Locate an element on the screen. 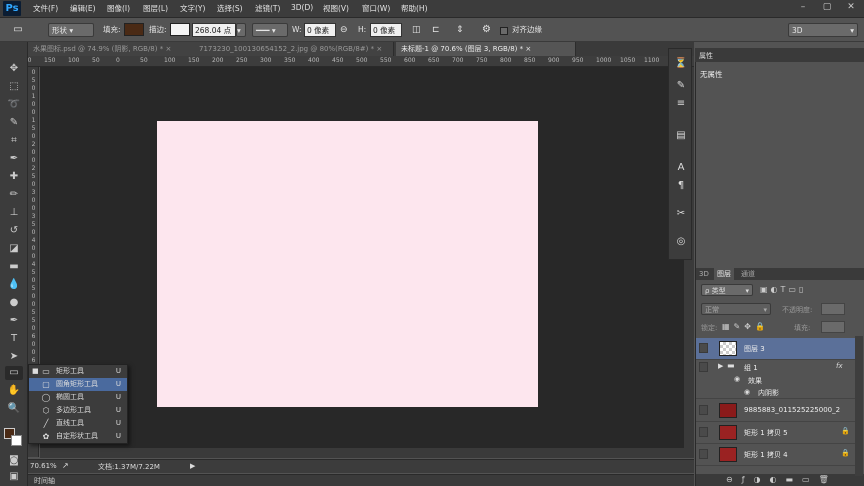 This screenshot has width=864, height=486. background-color-swatch is located at coordinates (16, 440).